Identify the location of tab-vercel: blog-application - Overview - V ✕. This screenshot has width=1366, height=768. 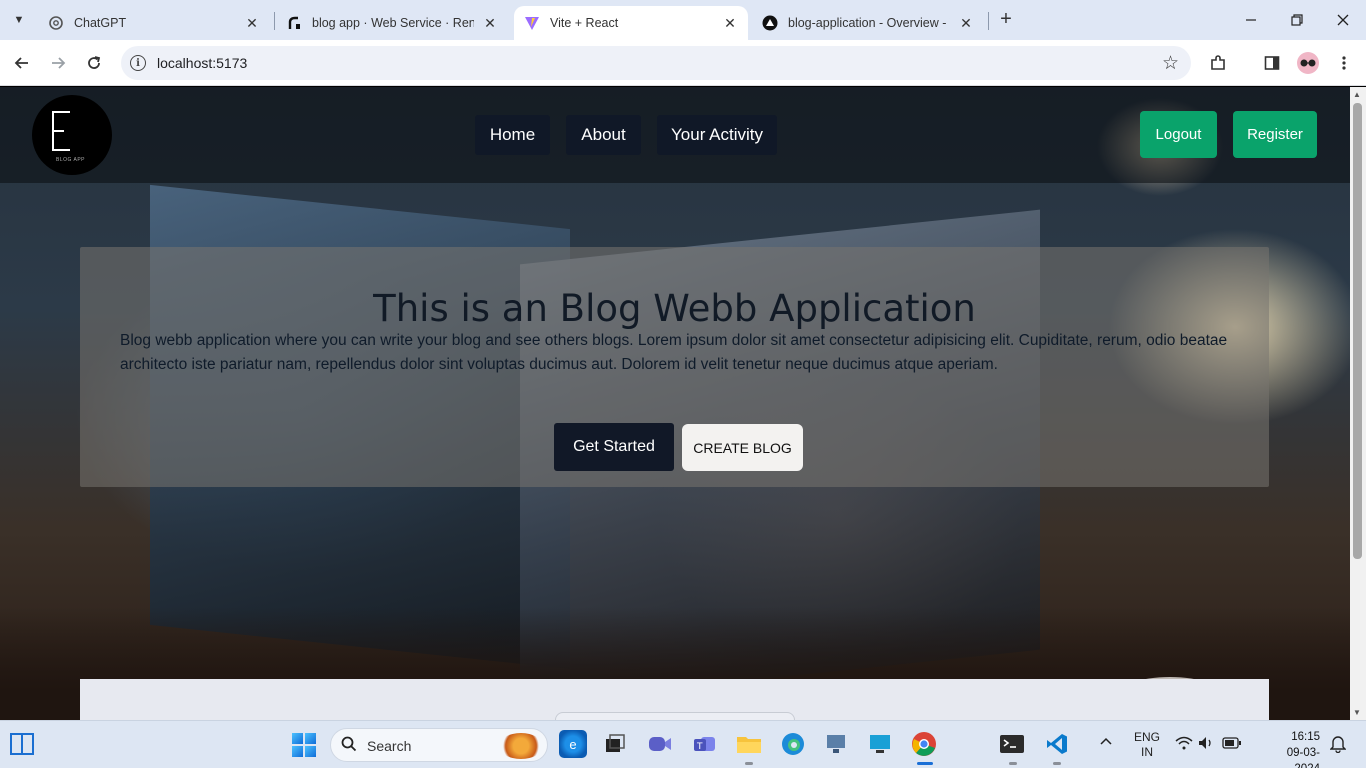
(868, 23).